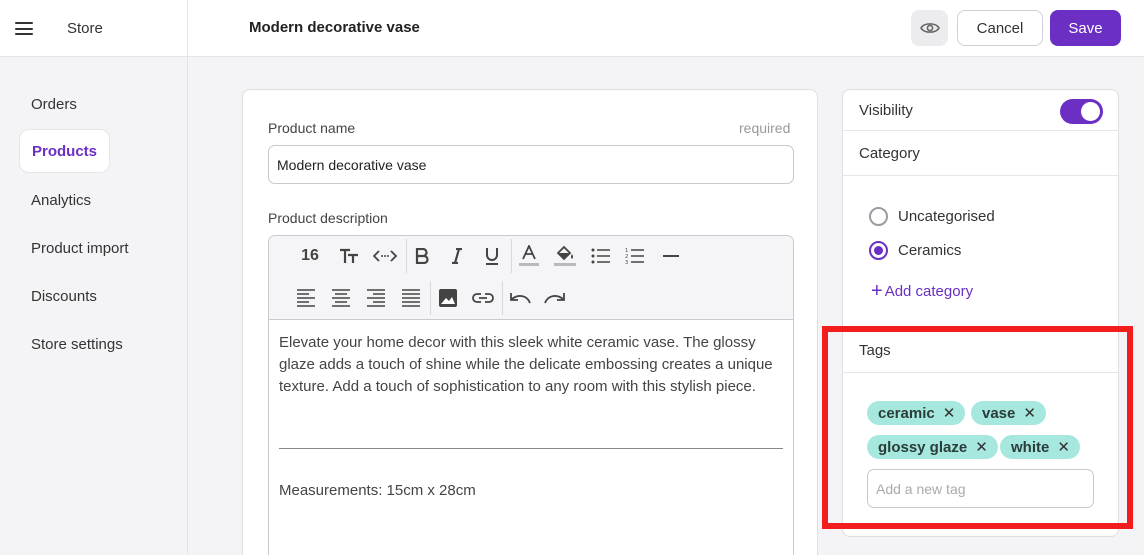  Describe the element at coordinates (520, 298) in the screenshot. I see `undo-icon` at that location.